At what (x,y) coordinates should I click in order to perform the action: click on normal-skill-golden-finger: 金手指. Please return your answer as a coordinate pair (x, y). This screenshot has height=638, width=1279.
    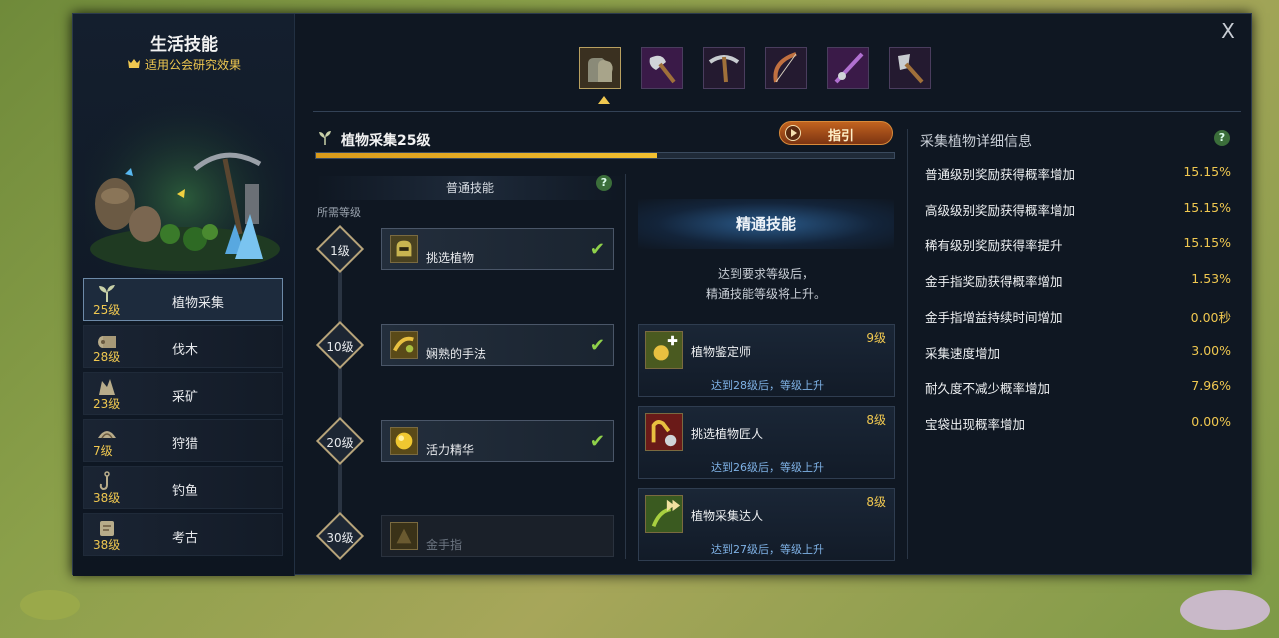
    Looking at the image, I should click on (497, 536).